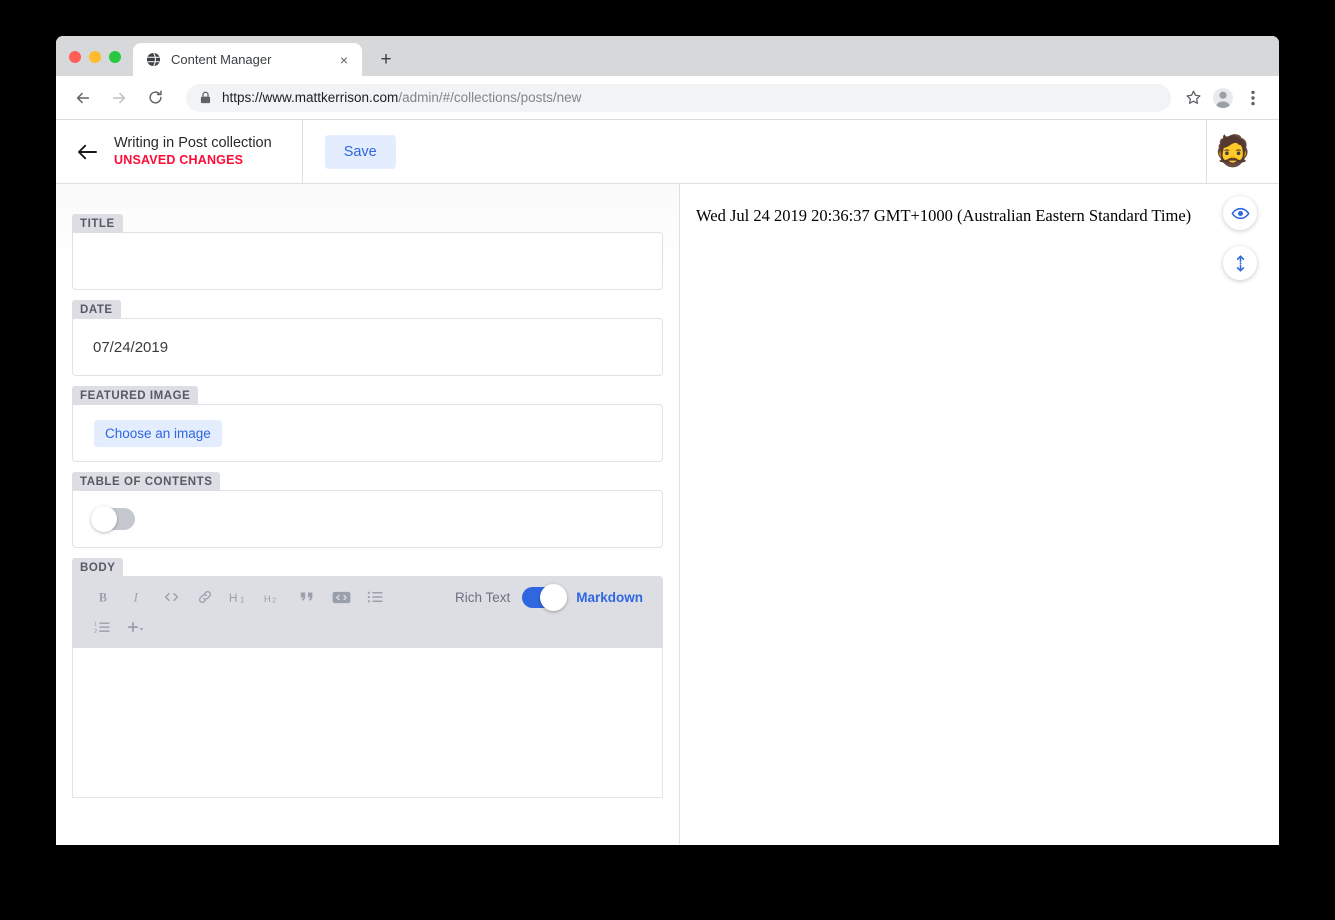 This screenshot has height=920, width=1335. What do you see at coordinates (135, 395) in the screenshot?
I see `field-label-featured-image: FEATURED IMAGE` at bounding box center [135, 395].